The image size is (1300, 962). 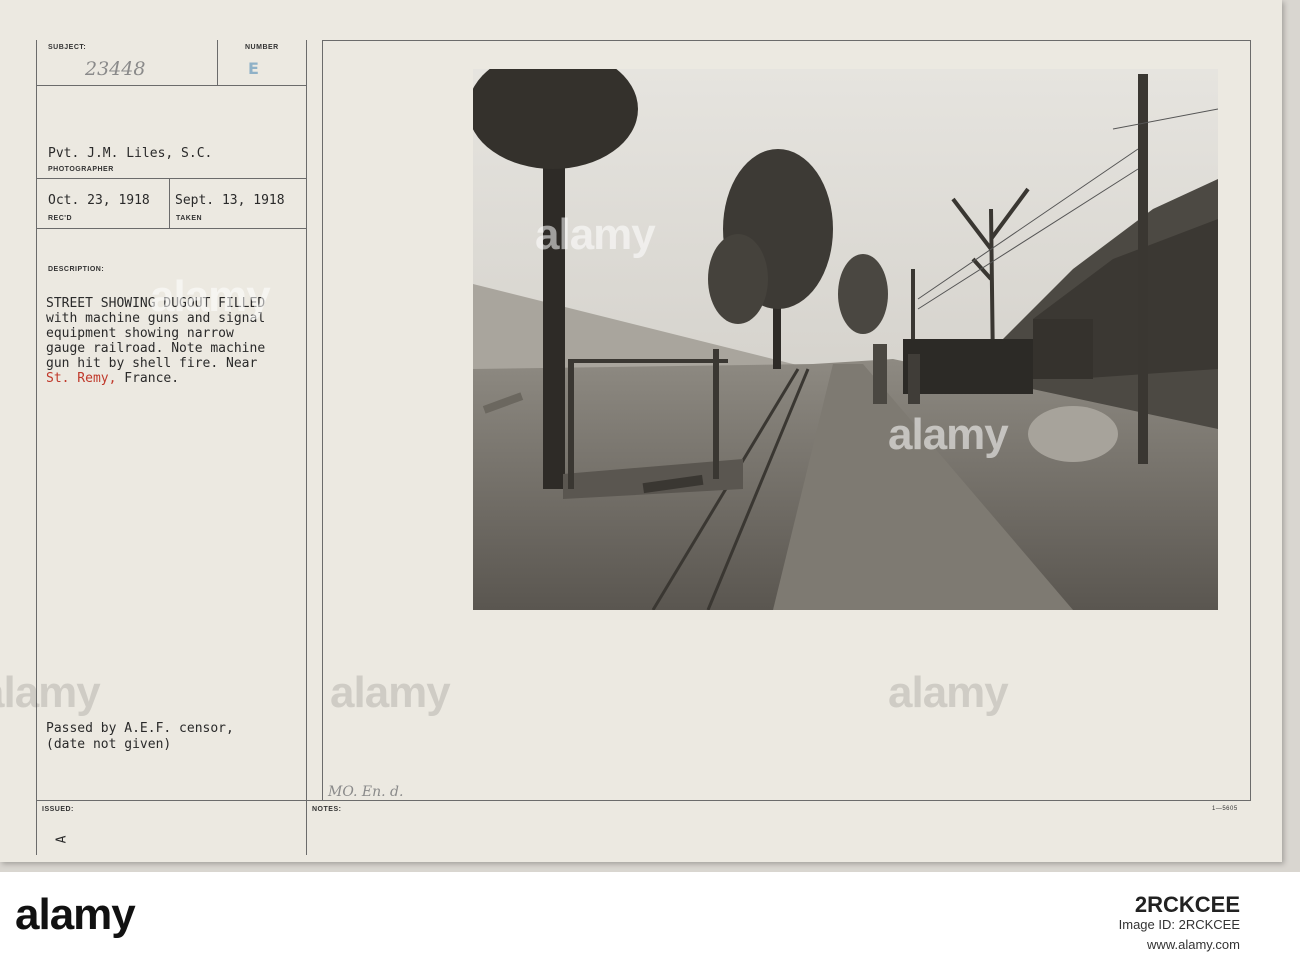 What do you see at coordinates (140, 728) in the screenshot?
I see `censor-line-1: Passed by A.E.F. censor,` at bounding box center [140, 728].